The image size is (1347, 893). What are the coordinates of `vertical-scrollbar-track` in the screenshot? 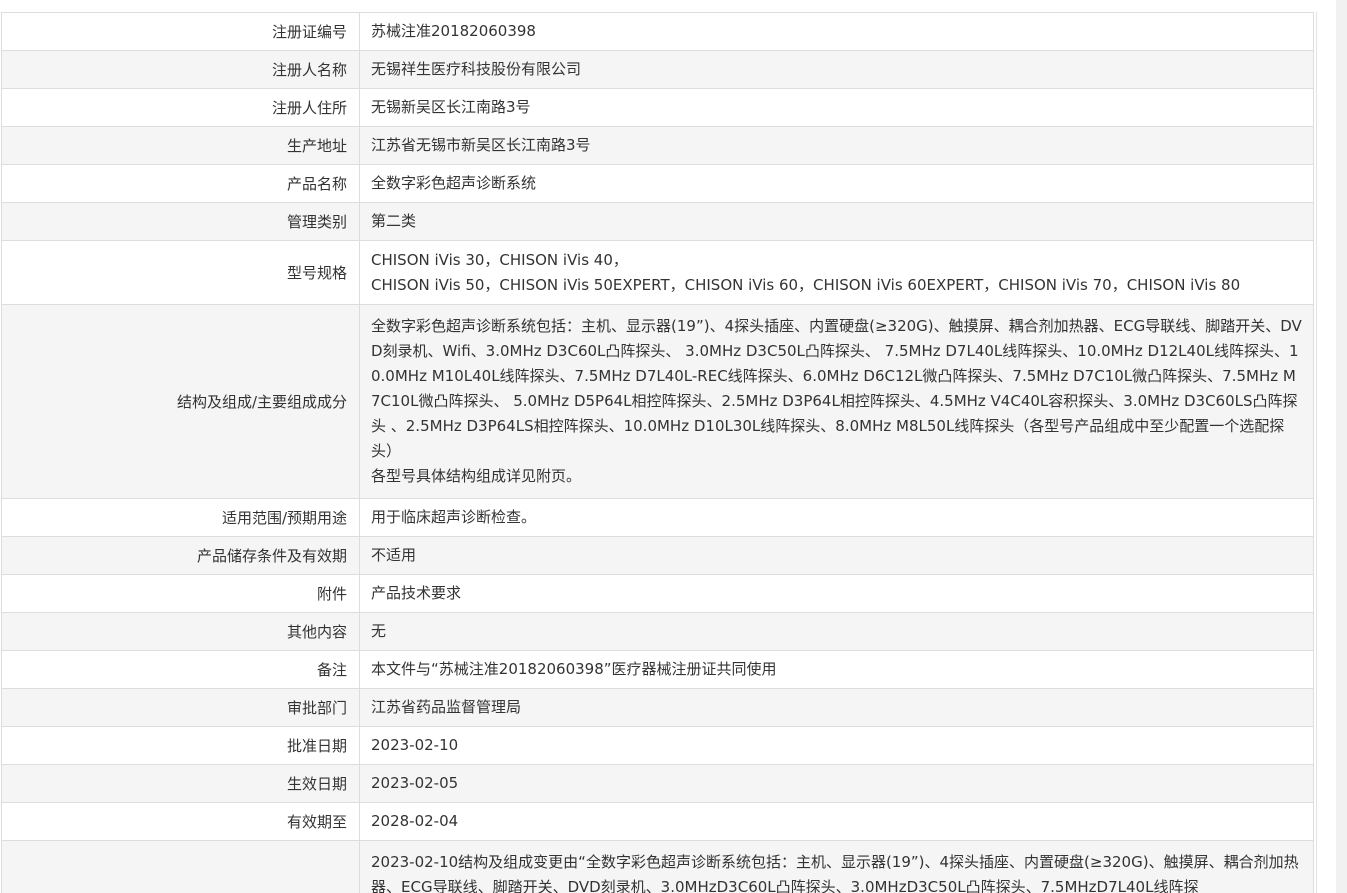 It's located at (1341, 446).